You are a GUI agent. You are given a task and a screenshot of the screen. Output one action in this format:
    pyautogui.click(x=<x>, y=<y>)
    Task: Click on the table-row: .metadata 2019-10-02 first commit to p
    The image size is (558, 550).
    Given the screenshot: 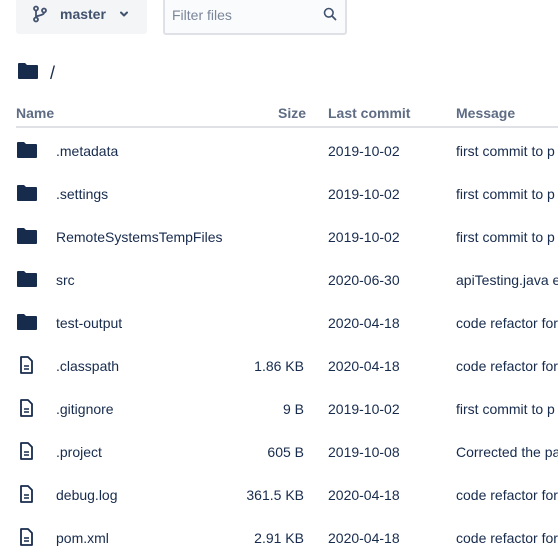 What is the action you would take?
    pyautogui.click(x=287, y=150)
    